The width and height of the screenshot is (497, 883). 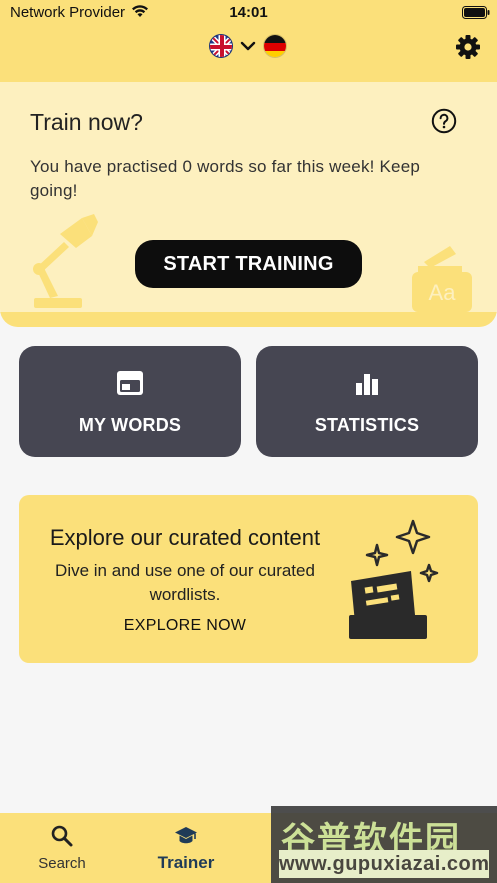 What do you see at coordinates (130, 425) in the screenshot?
I see `my-words-label: MY WORDS` at bounding box center [130, 425].